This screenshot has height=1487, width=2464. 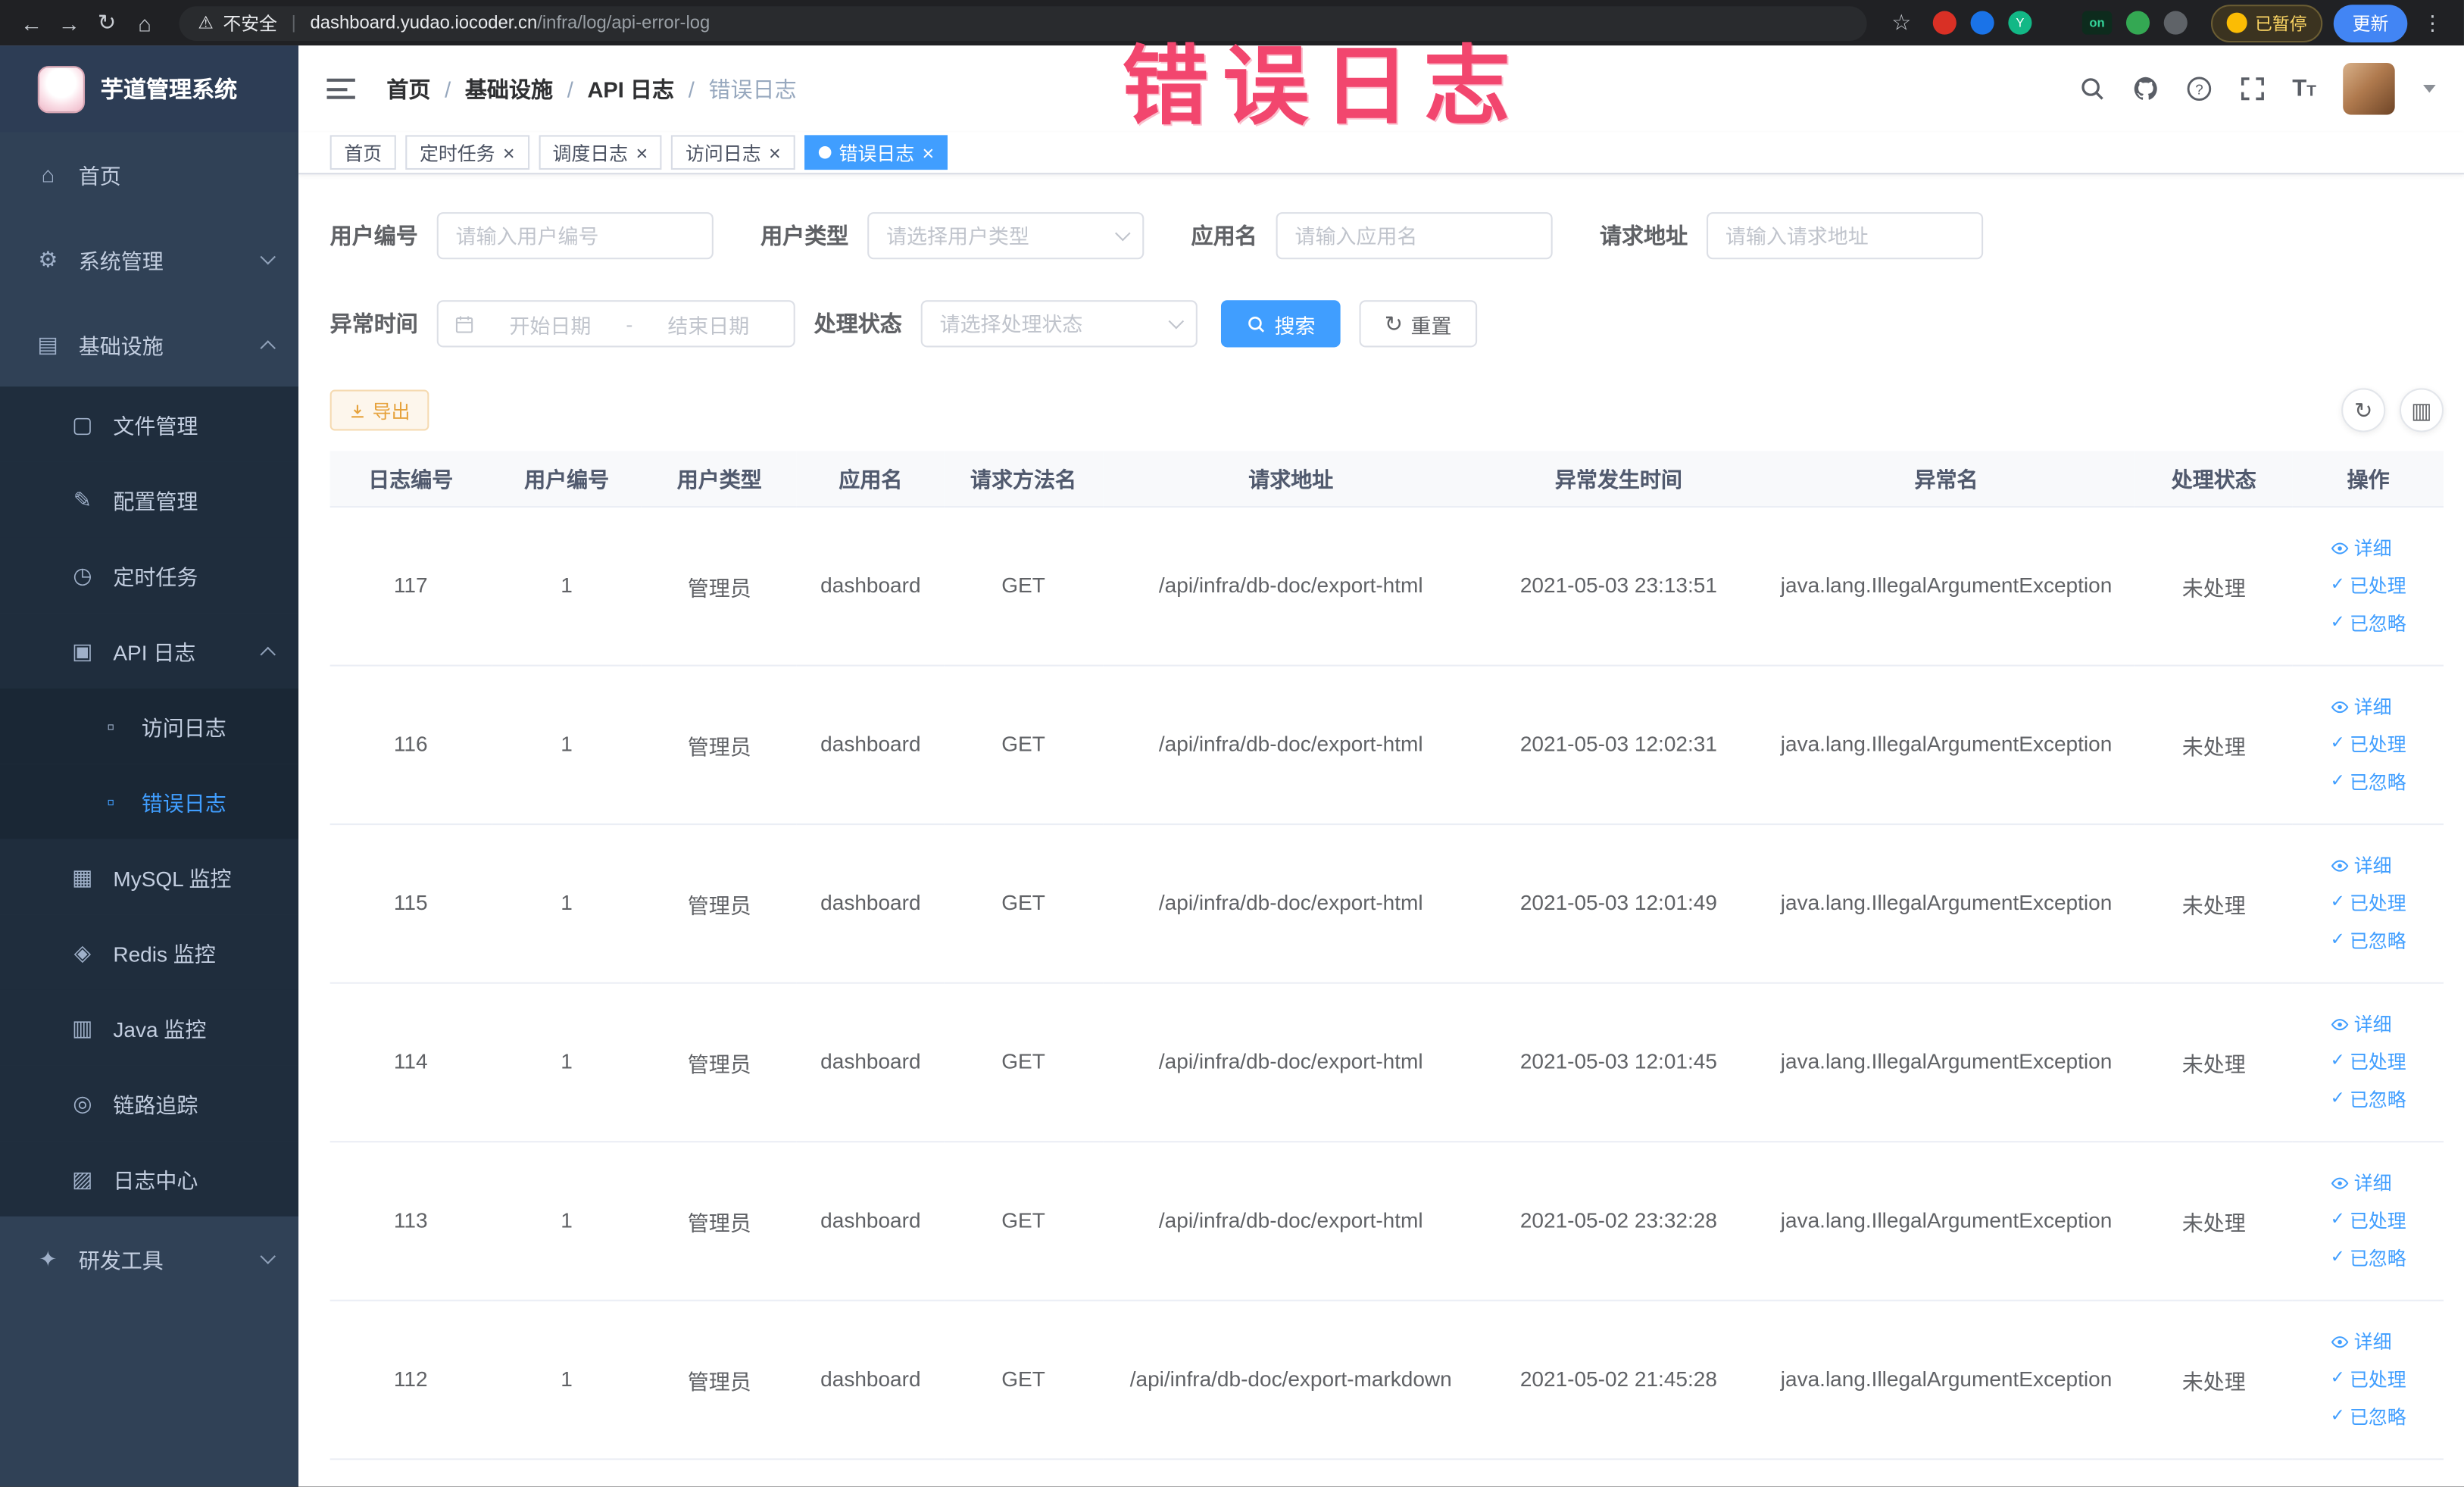 What do you see at coordinates (149, 651) in the screenshot?
I see `sidebar-item-api-logs: ▣ API 日志` at bounding box center [149, 651].